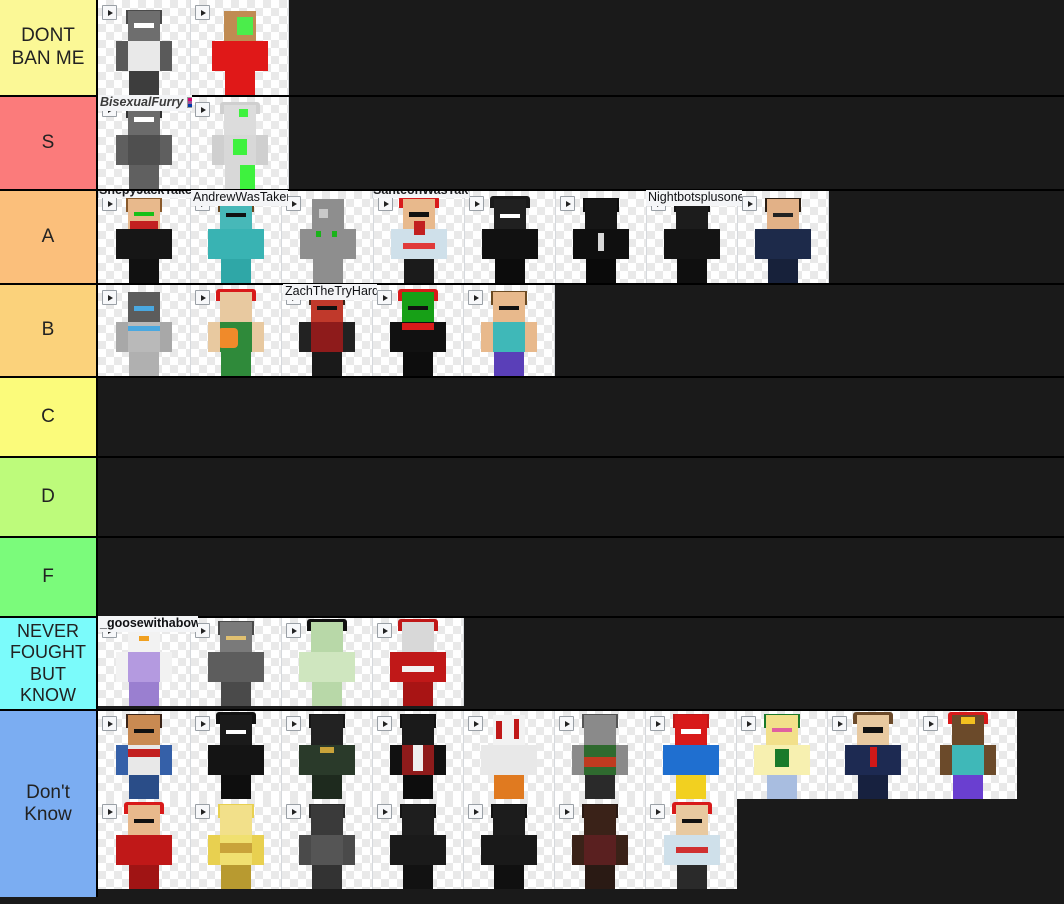 Image resolution: width=1064 pixels, height=904 pixels. Describe the element at coordinates (49, 143) in the screenshot. I see `tier-label-s: S` at that location.